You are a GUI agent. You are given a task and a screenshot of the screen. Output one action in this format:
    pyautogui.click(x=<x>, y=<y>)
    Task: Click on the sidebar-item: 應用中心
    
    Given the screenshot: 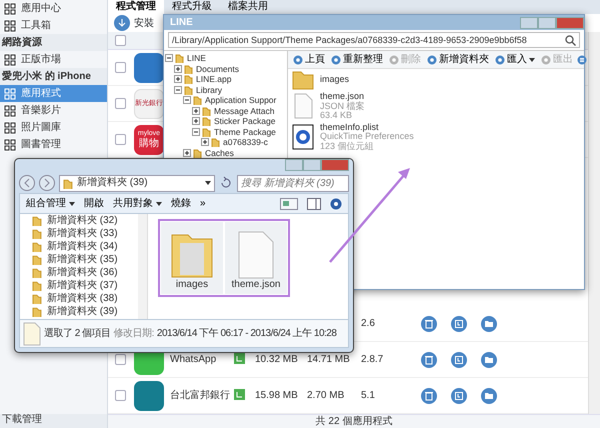 What is the action you would take?
    pyautogui.click(x=53, y=8)
    